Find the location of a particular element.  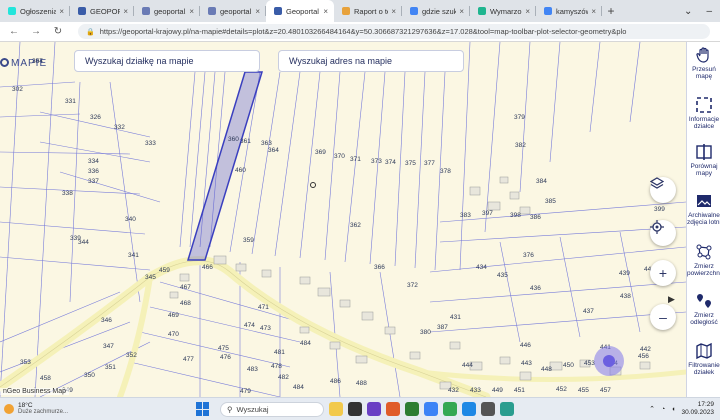

parcel-number: 380 is located at coordinates (425, 332).